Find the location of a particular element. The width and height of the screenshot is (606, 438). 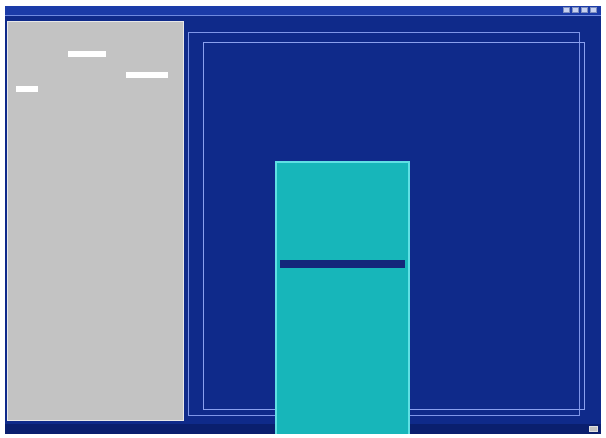

minimize-button is located at coordinates (566, 10).